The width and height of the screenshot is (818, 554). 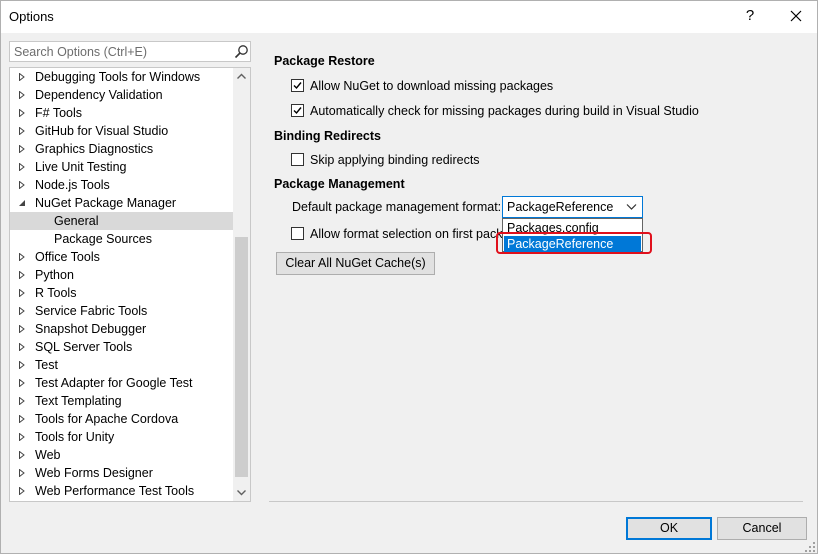 What do you see at coordinates (31, 16) in the screenshot?
I see `window-title: Options` at bounding box center [31, 16].